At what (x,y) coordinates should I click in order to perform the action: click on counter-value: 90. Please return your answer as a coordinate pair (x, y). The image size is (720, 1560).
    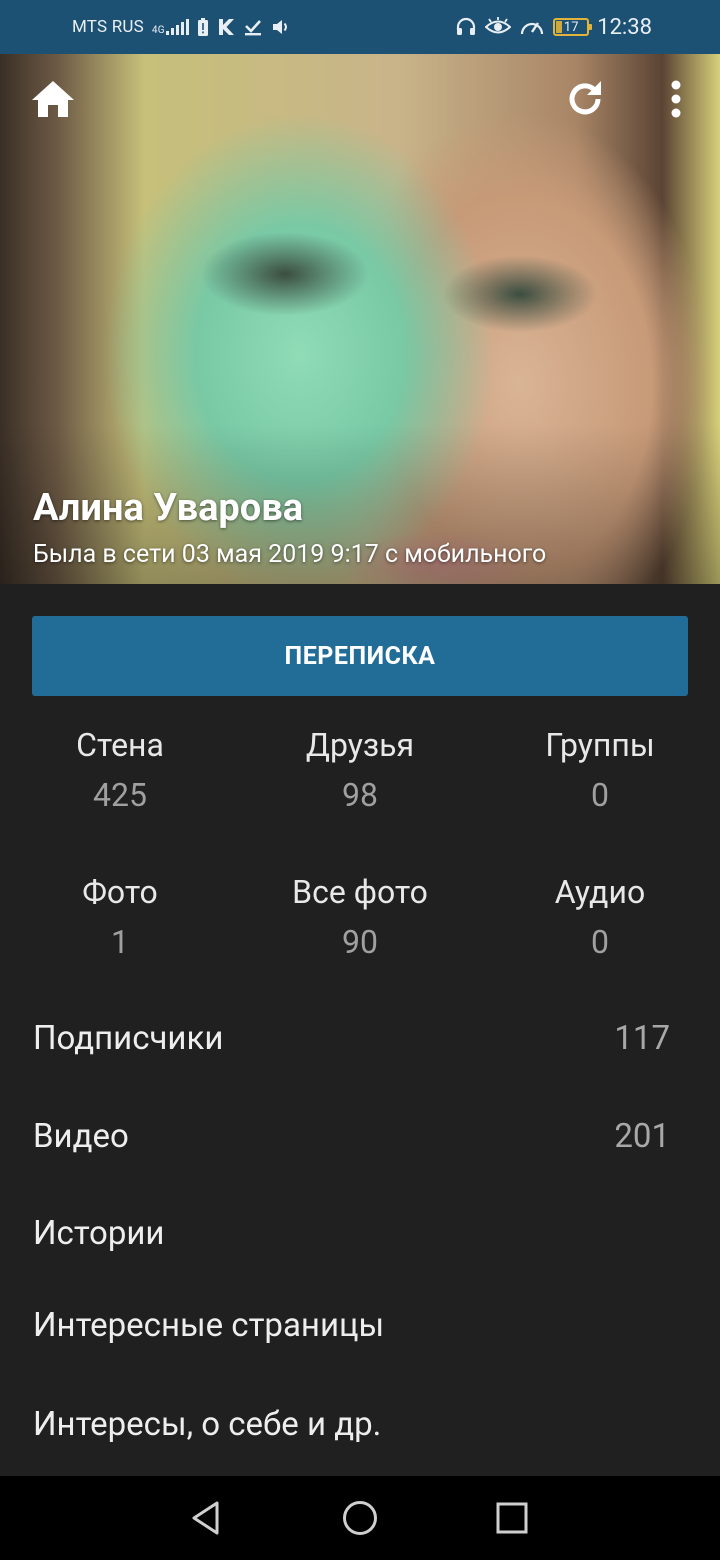
    Looking at the image, I should click on (360, 942).